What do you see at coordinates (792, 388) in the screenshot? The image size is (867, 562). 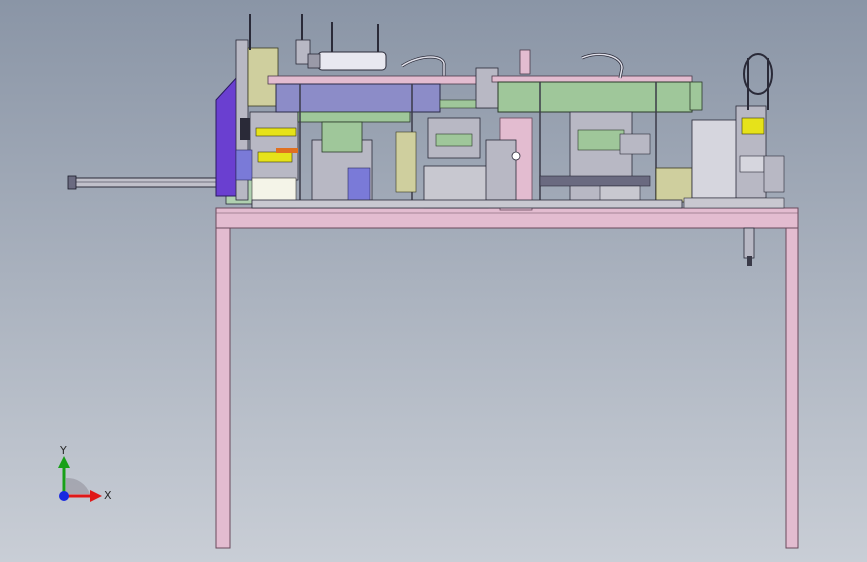 I see `table-leg-right` at bounding box center [792, 388].